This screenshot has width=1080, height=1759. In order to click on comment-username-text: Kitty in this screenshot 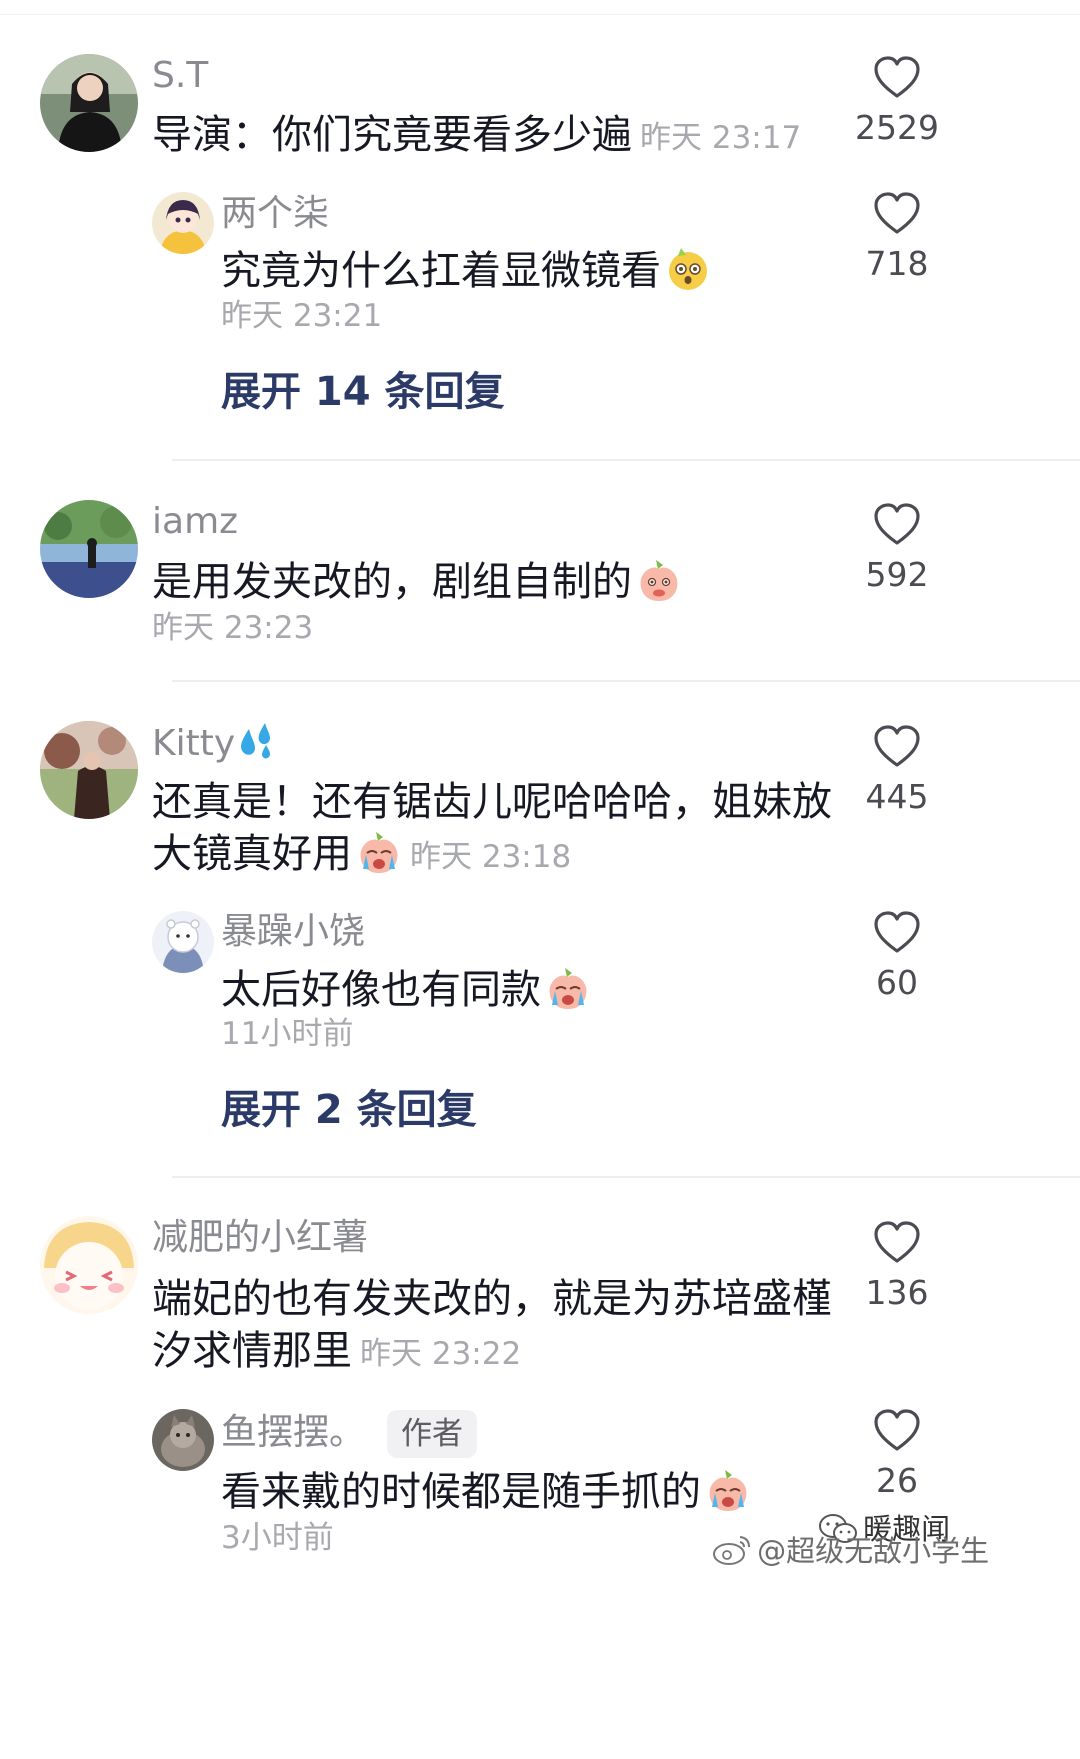, I will do `click(194, 743)`.